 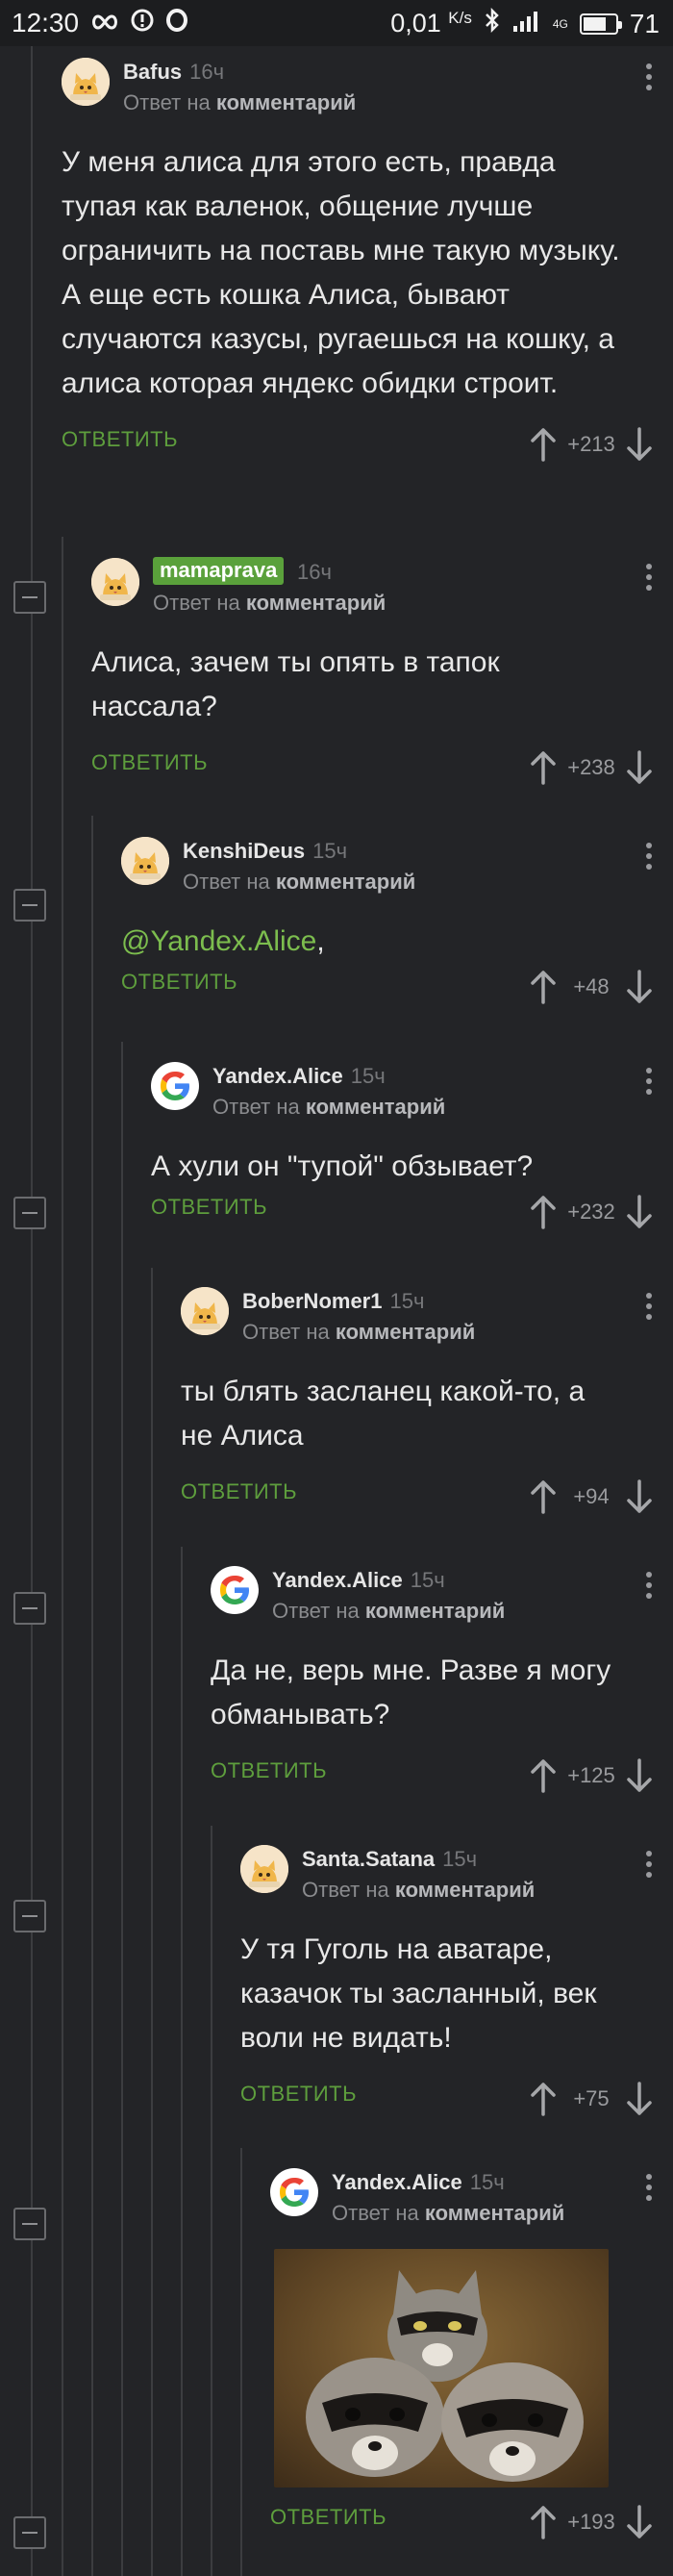 What do you see at coordinates (560, 23) in the screenshot?
I see `network-type: 4G` at bounding box center [560, 23].